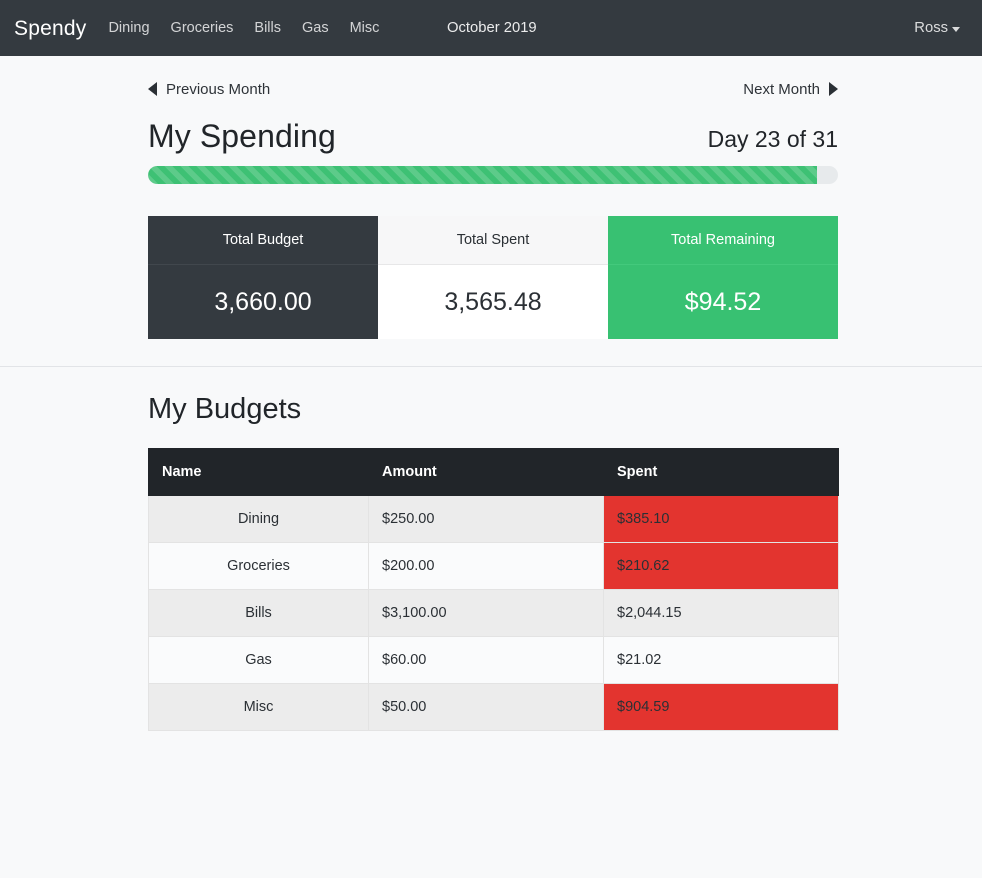  Describe the element at coordinates (263, 240) in the screenshot. I see `total-budget-label: Total Budget` at that location.